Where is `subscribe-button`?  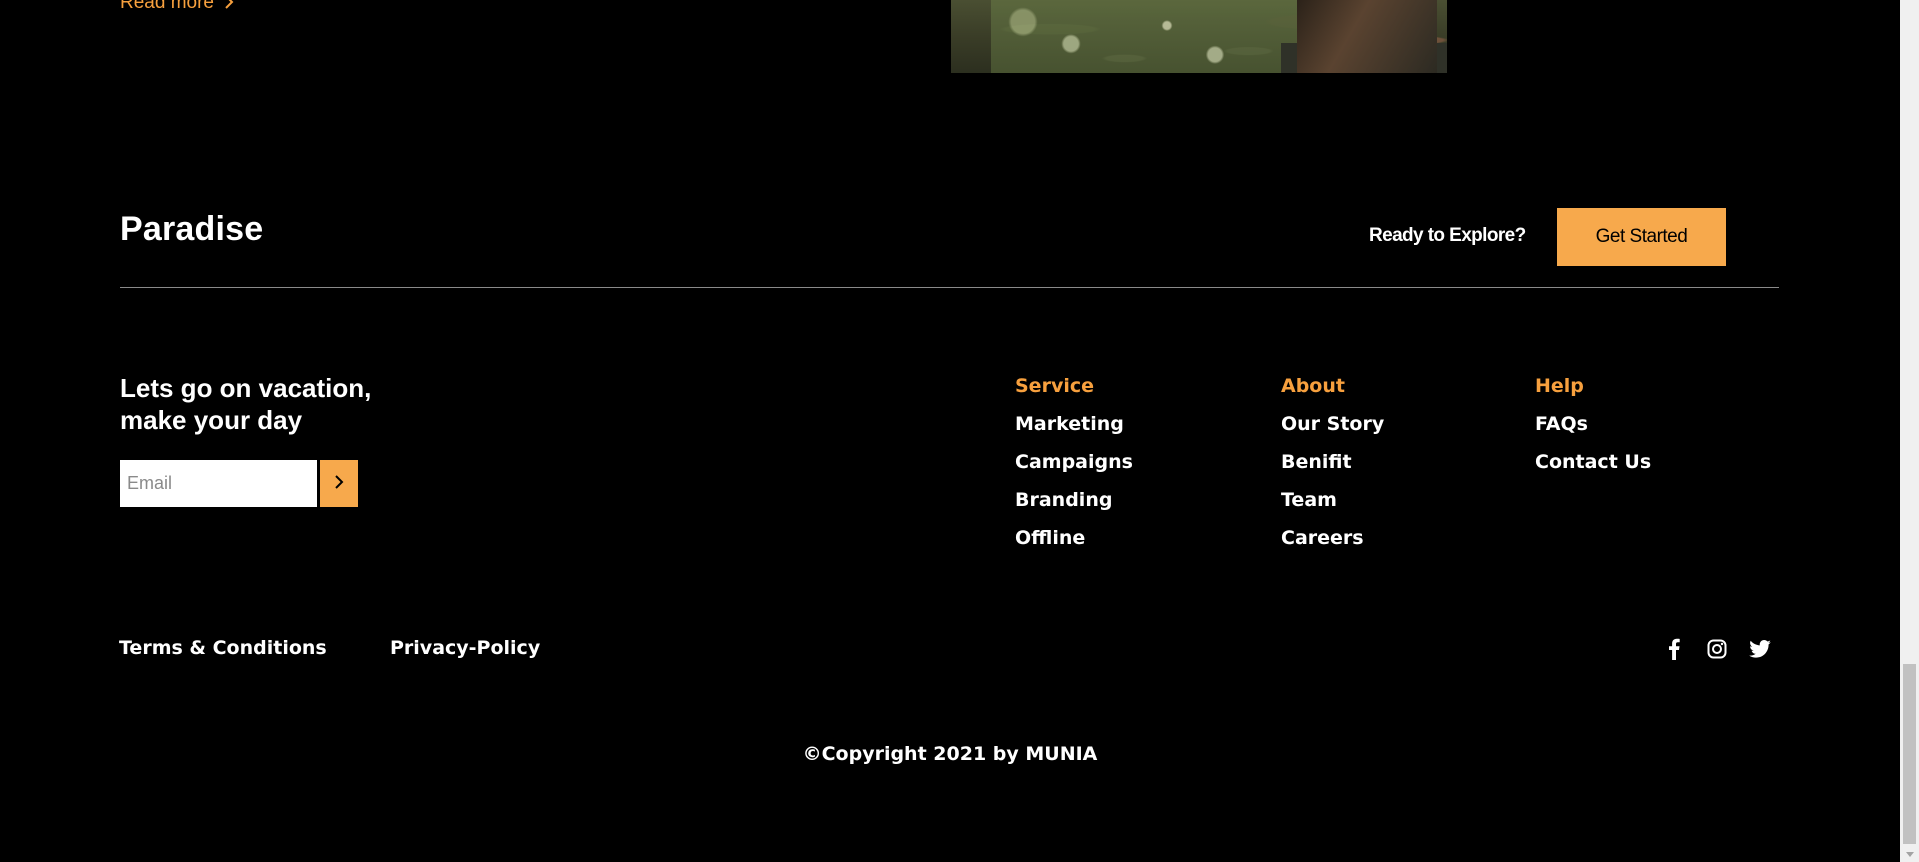 subscribe-button is located at coordinates (339, 483).